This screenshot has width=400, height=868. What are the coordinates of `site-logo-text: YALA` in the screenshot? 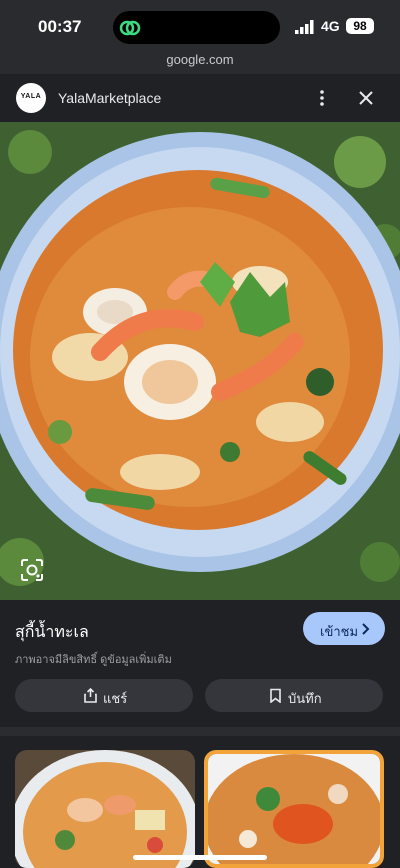 It's located at (31, 96).